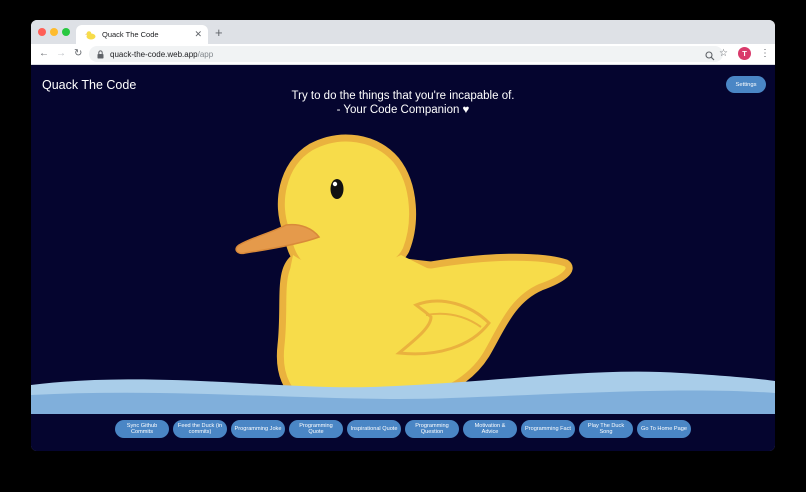  What do you see at coordinates (406, 54) in the screenshot?
I see `address-bar: quack-the-code.web.app/app` at bounding box center [406, 54].